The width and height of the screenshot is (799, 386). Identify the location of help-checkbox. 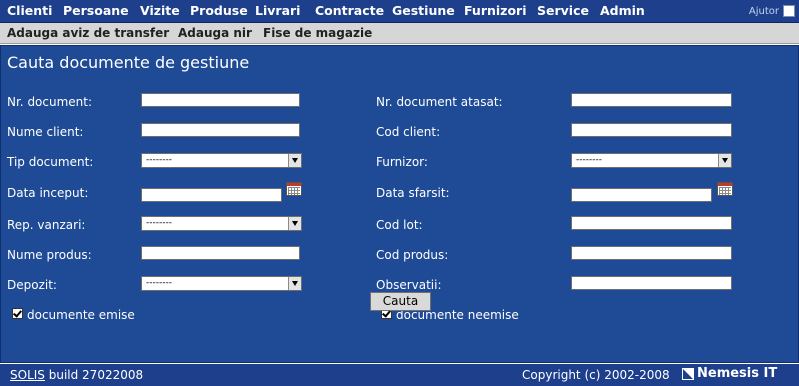
(789, 11).